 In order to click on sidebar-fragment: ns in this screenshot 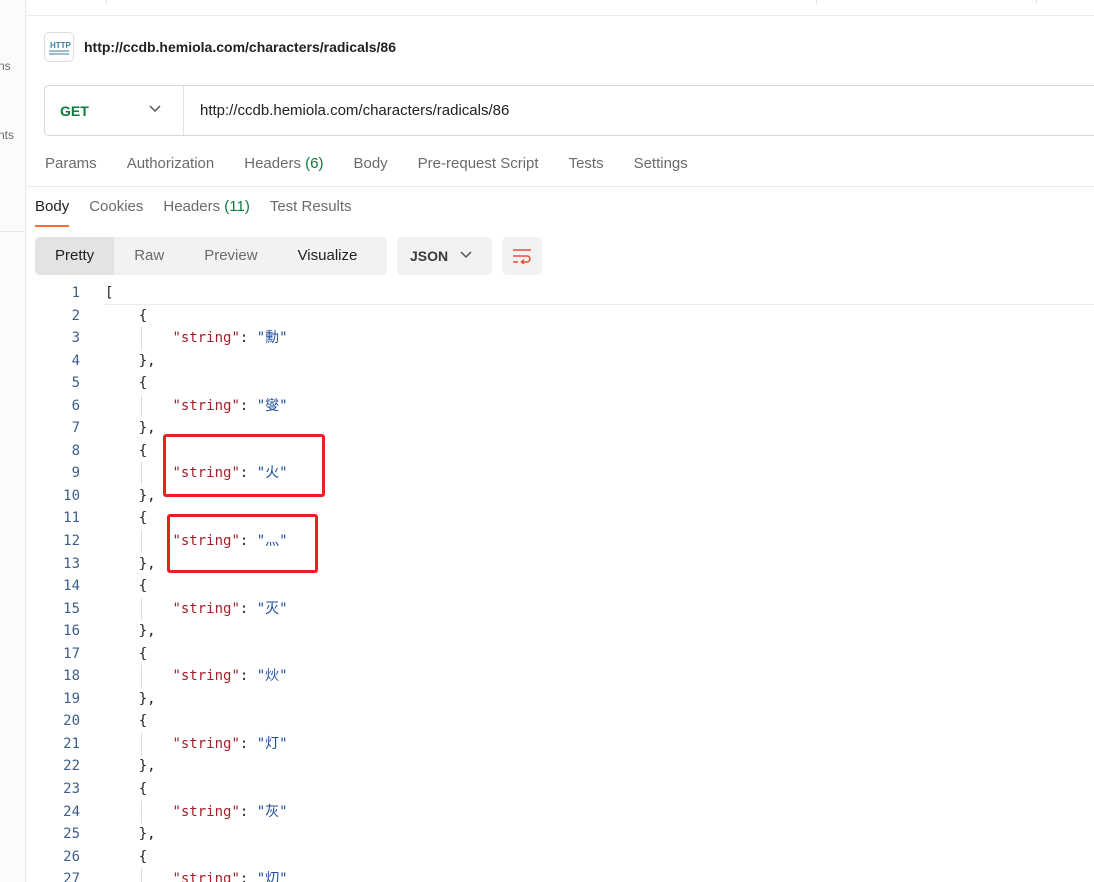, I will do `click(5, 66)`.